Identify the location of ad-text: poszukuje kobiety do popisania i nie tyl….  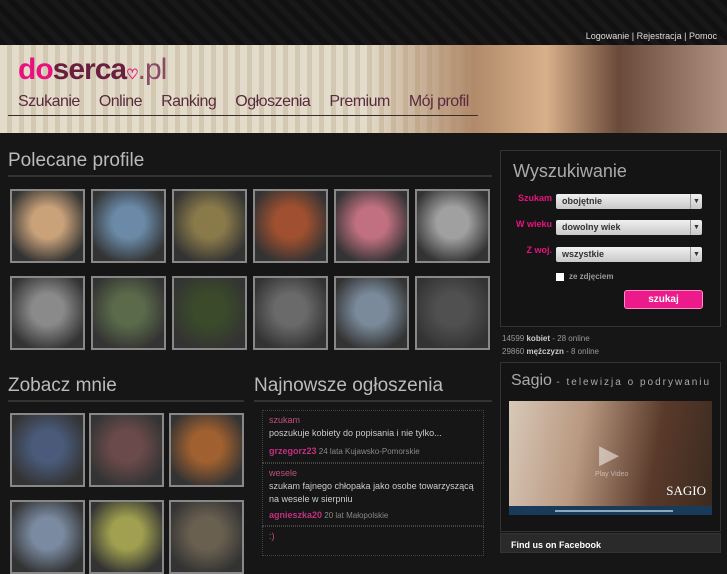
(355, 433).